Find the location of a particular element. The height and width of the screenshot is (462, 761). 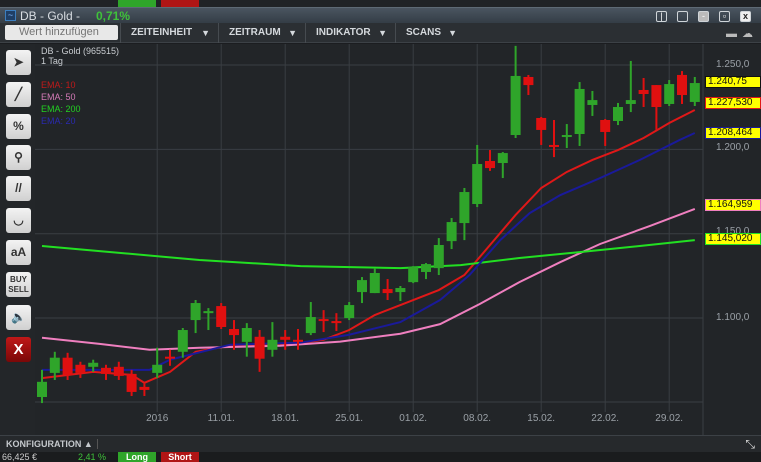

x-tick-label: 08.02. is located at coordinates (477, 418).